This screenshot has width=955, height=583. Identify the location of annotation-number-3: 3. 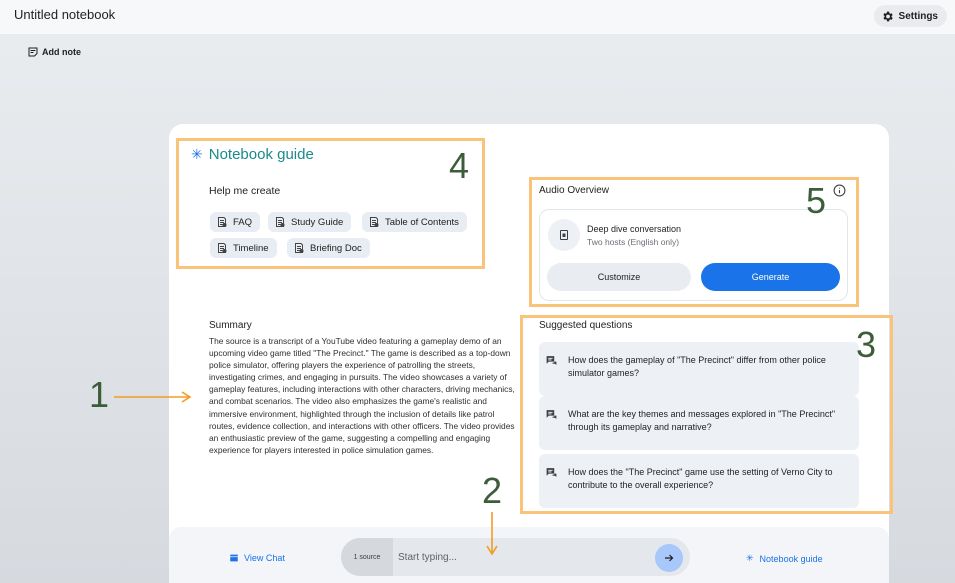
(866, 344).